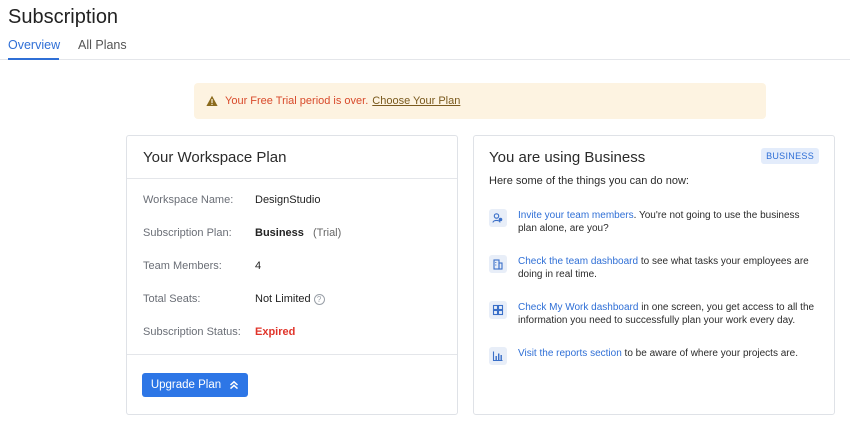  I want to click on team-members-value: 4, so click(258, 266).